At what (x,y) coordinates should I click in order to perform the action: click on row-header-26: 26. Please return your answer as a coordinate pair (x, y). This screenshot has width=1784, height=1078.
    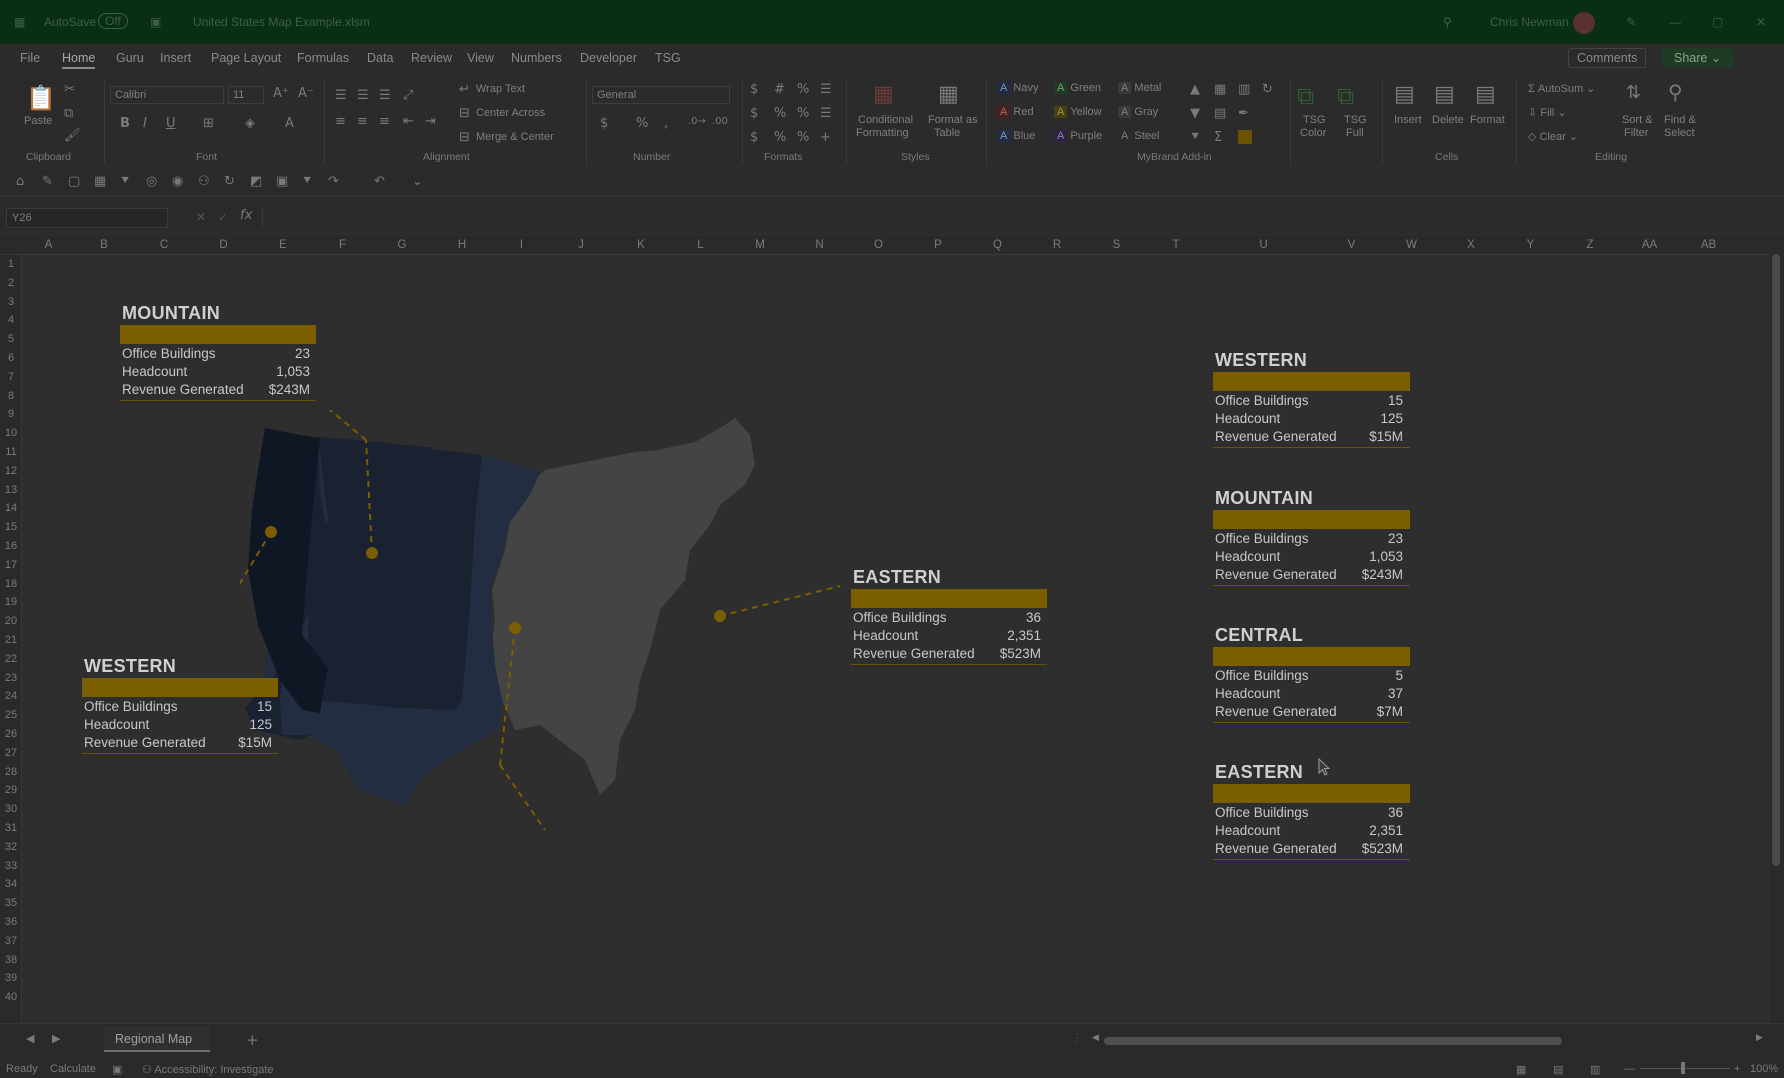
    Looking at the image, I should click on (11, 734).